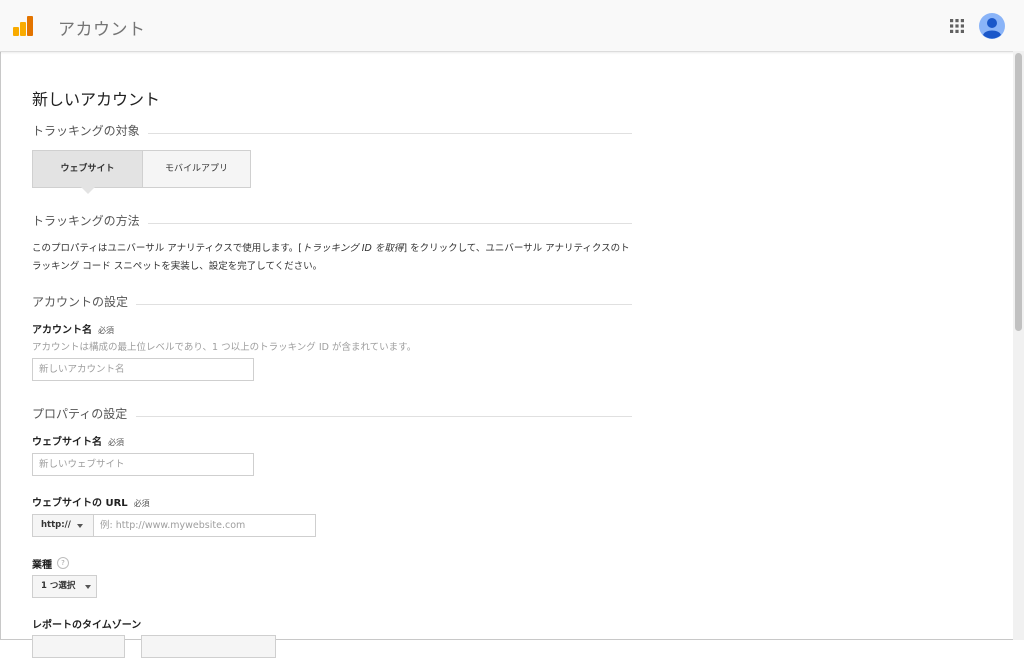  I want to click on top-header: アカウント, so click(512, 26).